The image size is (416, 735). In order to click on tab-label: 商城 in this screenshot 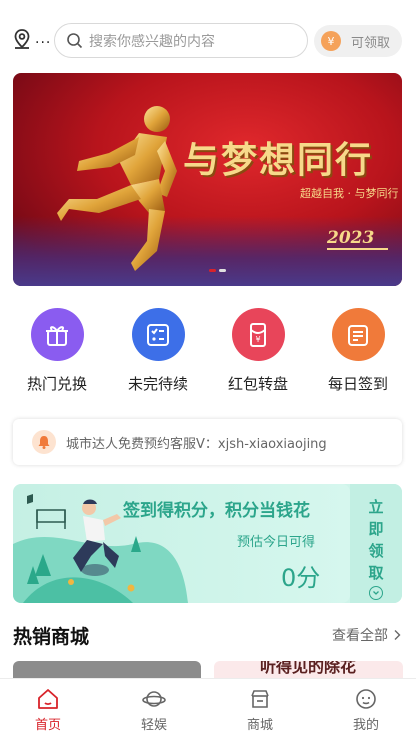, I will do `click(259, 725)`.